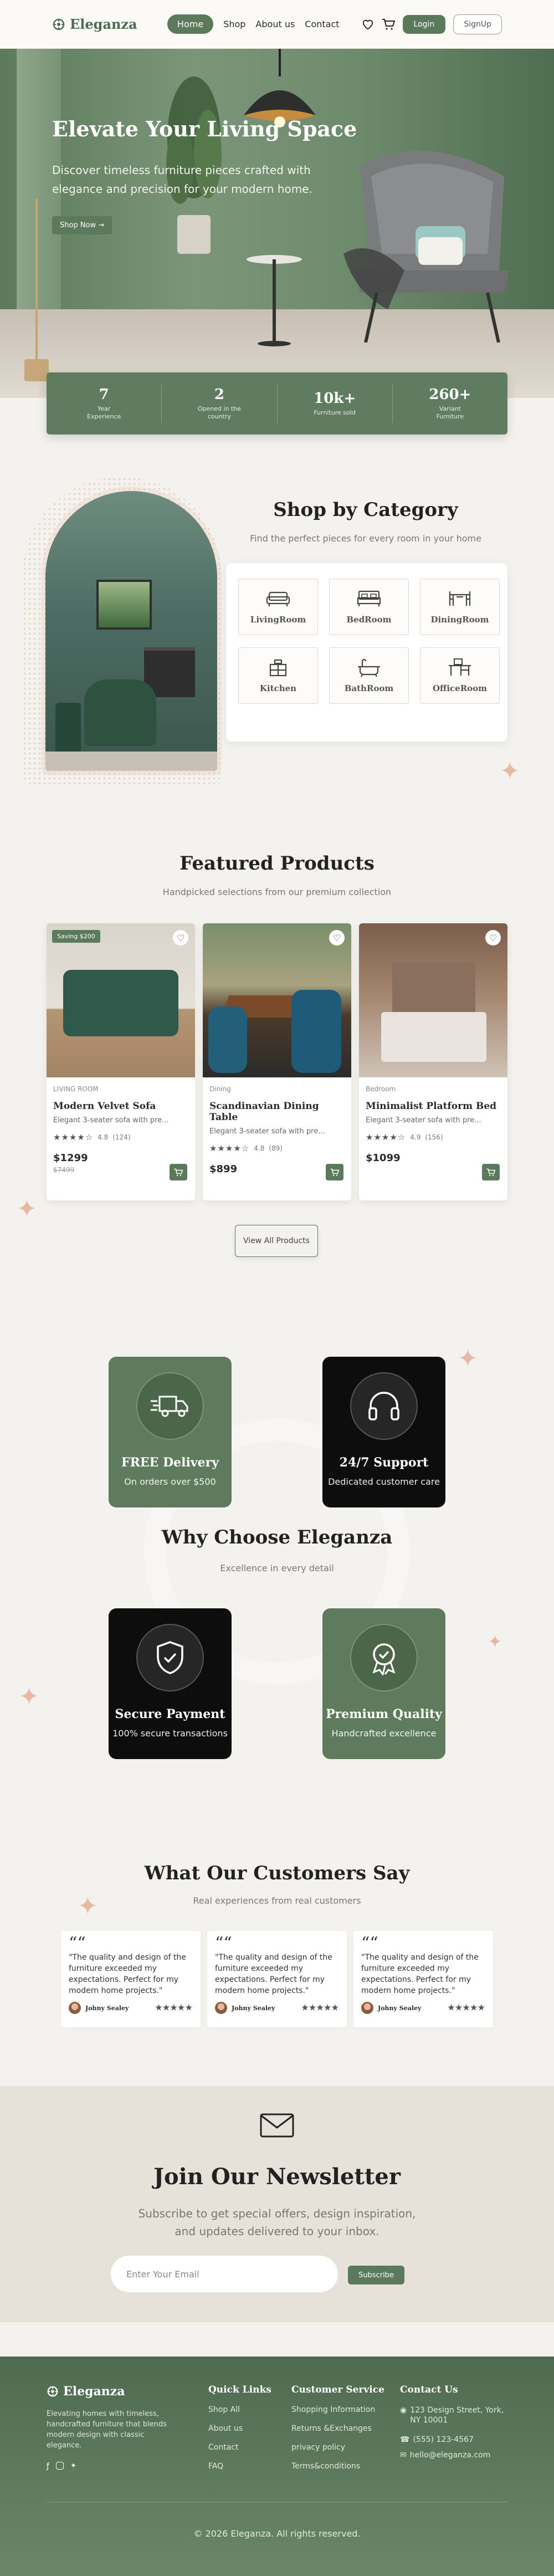 This screenshot has height=2576, width=554. Describe the element at coordinates (75, 2008) in the screenshot. I see `avatar` at that location.